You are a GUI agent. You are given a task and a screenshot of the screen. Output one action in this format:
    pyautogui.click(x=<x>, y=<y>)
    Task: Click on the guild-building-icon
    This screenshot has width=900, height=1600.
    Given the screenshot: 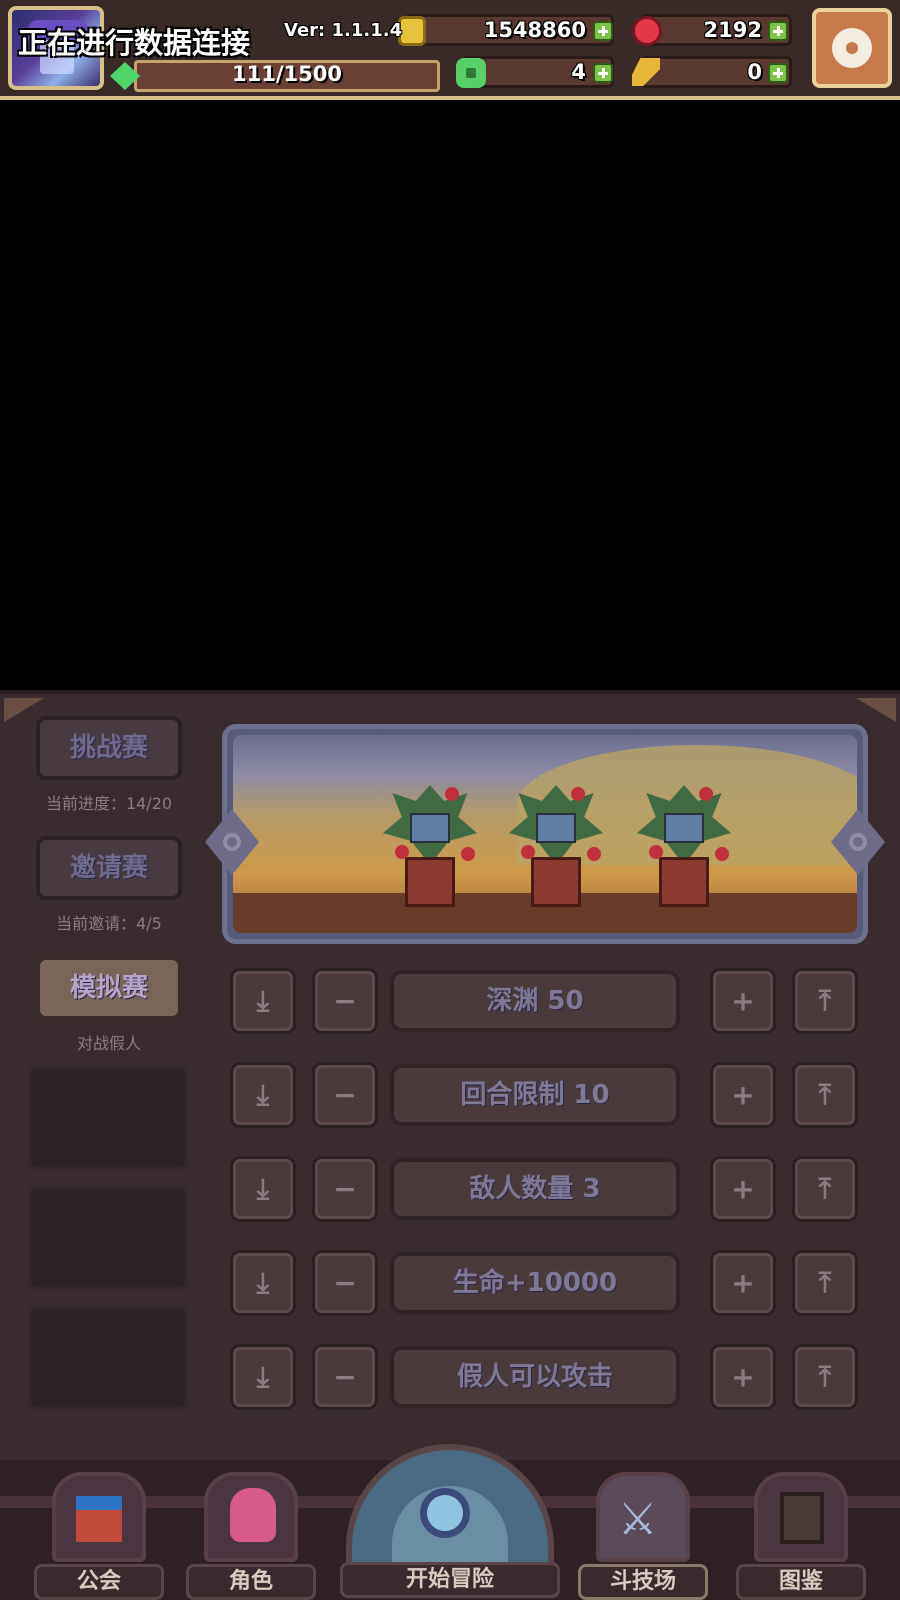 What is the action you would take?
    pyautogui.click(x=99, y=1519)
    